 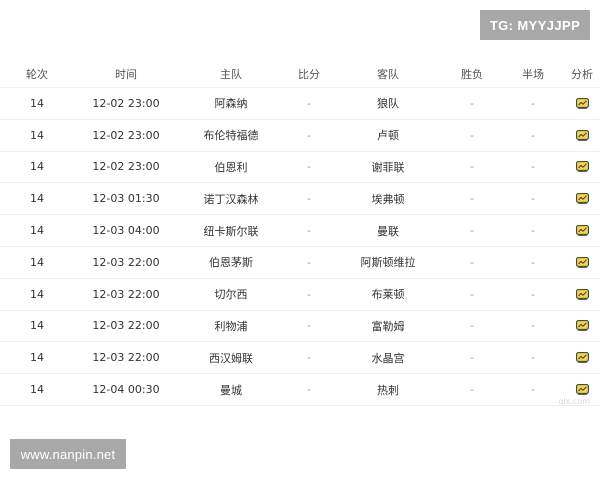 What do you see at coordinates (231, 295) in the screenshot?
I see `cell-home-team: 切尔西` at bounding box center [231, 295].